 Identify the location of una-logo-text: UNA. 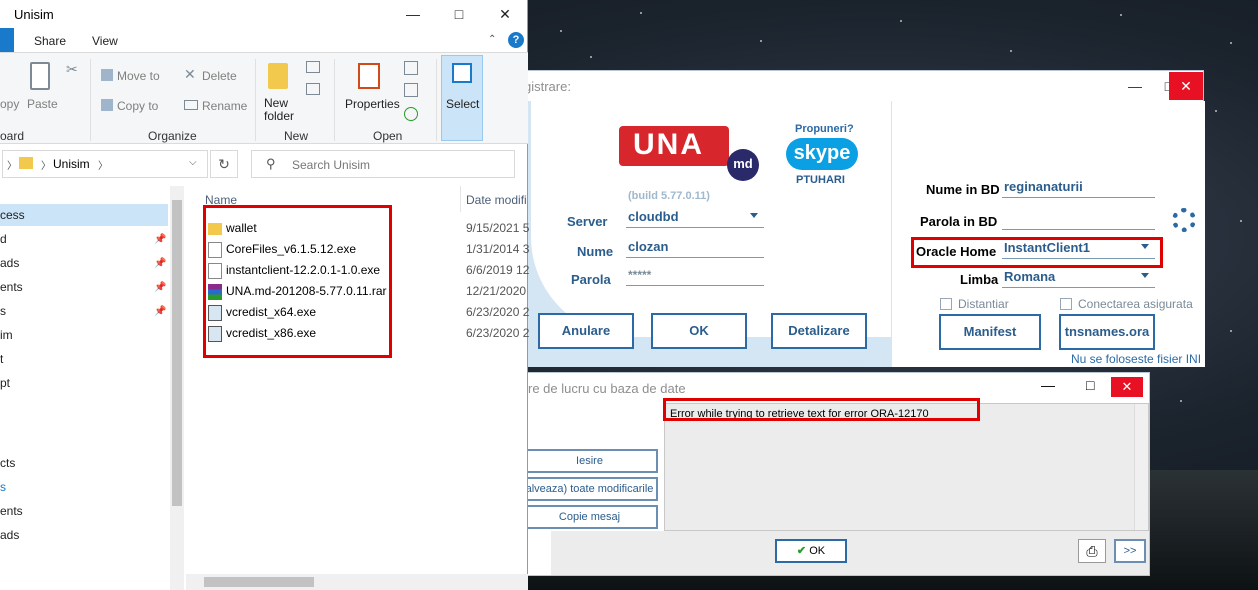
(668, 144).